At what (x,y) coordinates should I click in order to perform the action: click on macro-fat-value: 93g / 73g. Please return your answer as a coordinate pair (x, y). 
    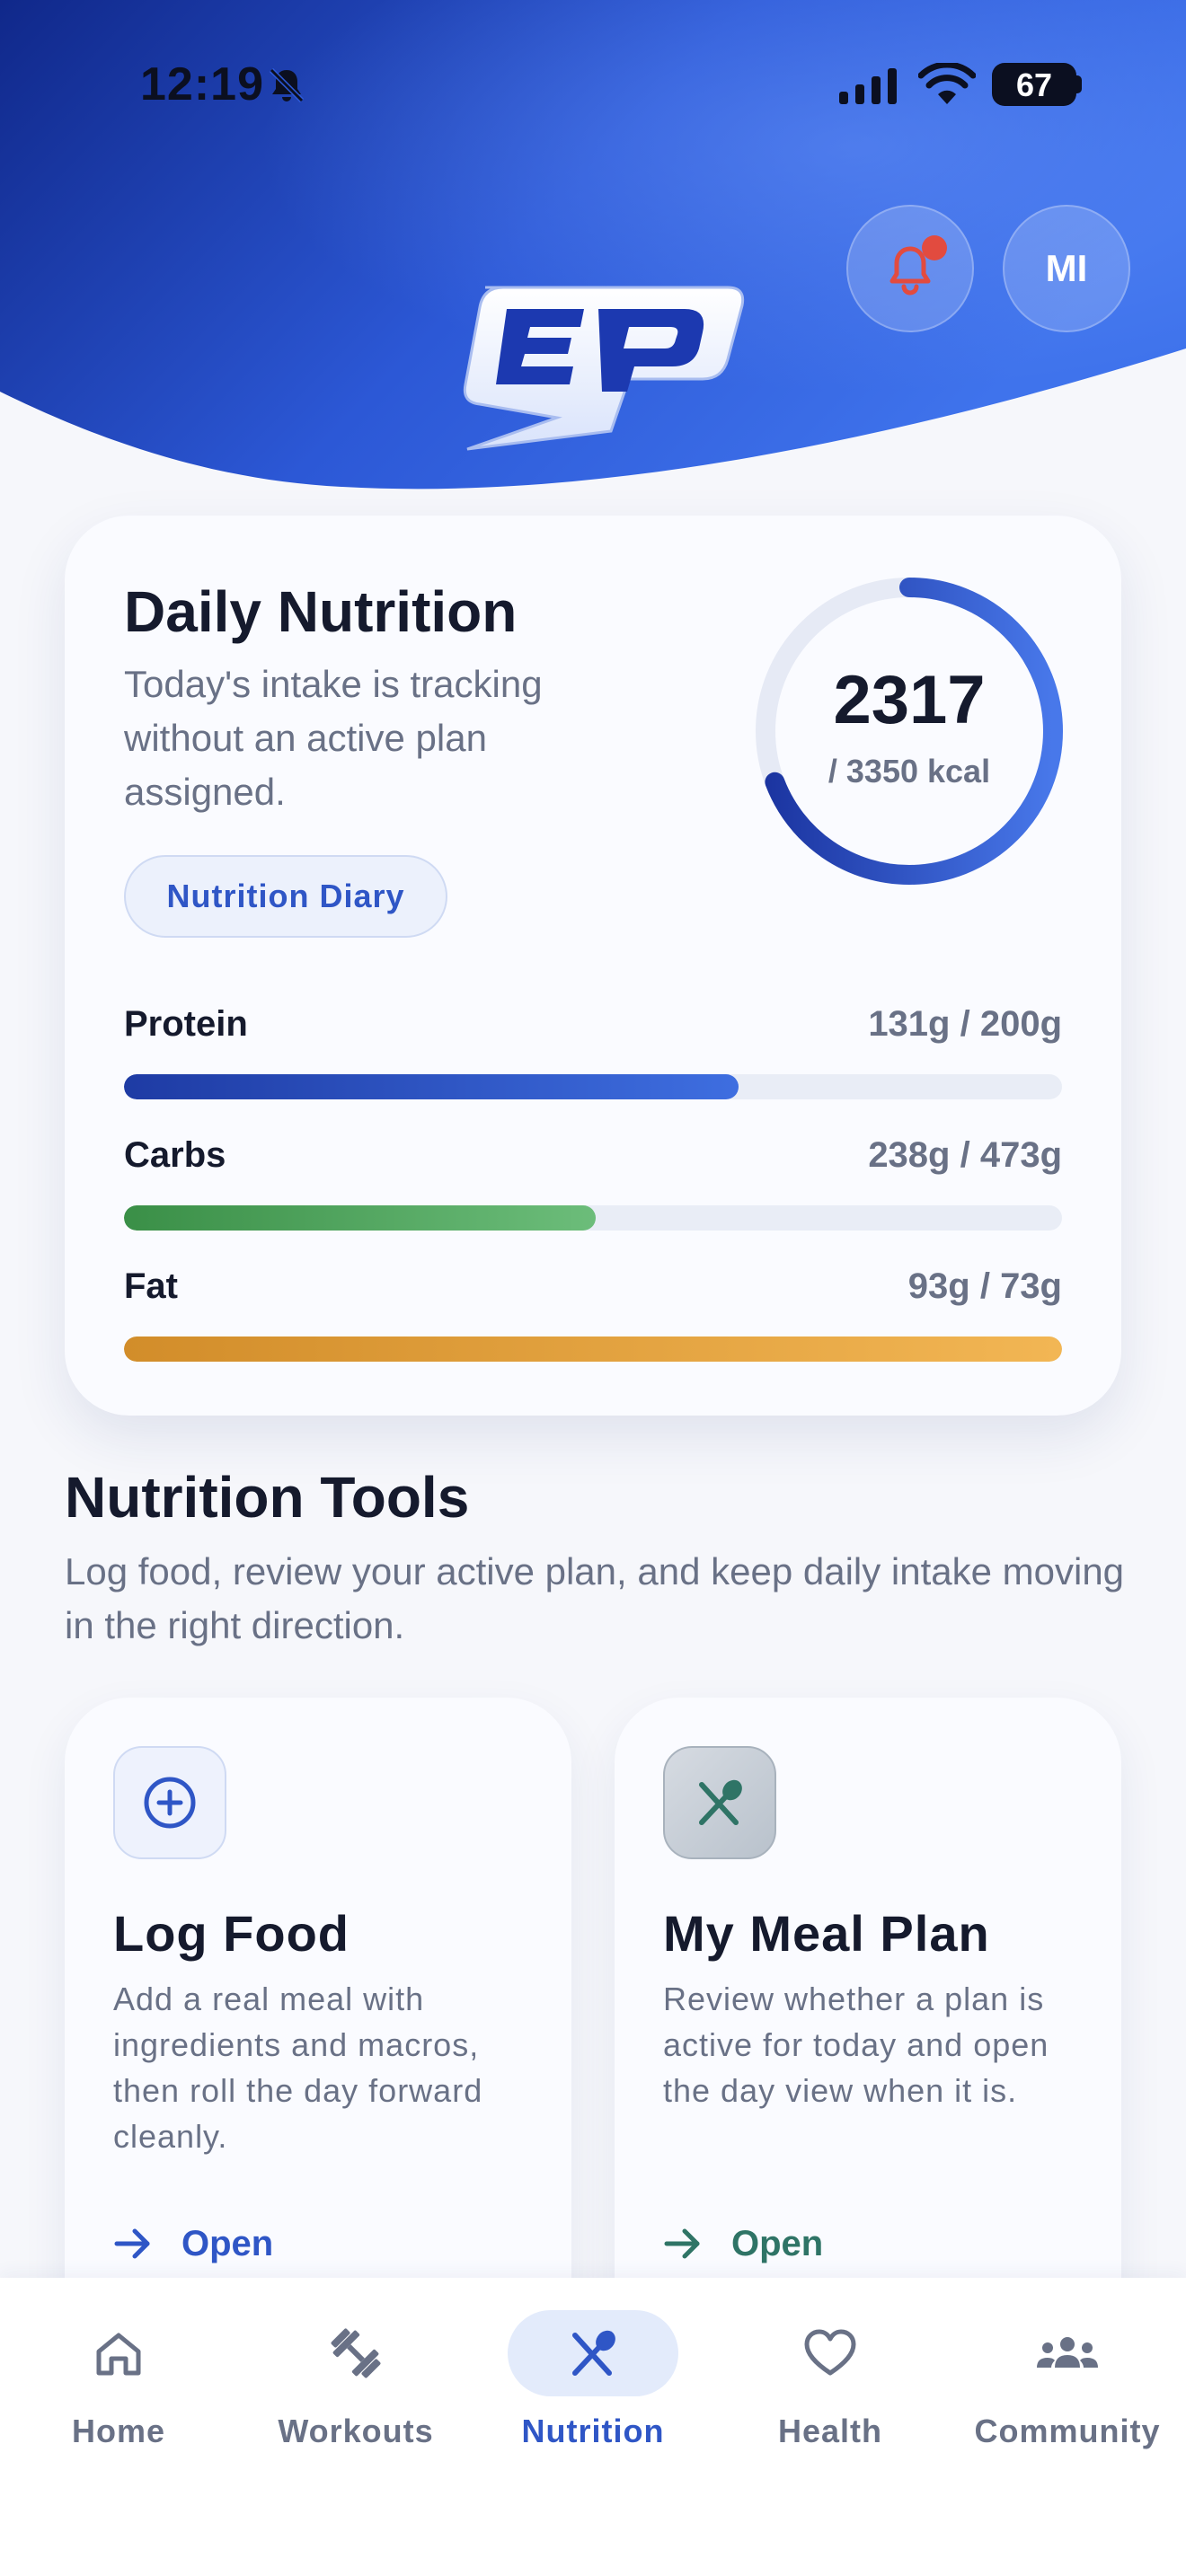
    Looking at the image, I should click on (984, 1286).